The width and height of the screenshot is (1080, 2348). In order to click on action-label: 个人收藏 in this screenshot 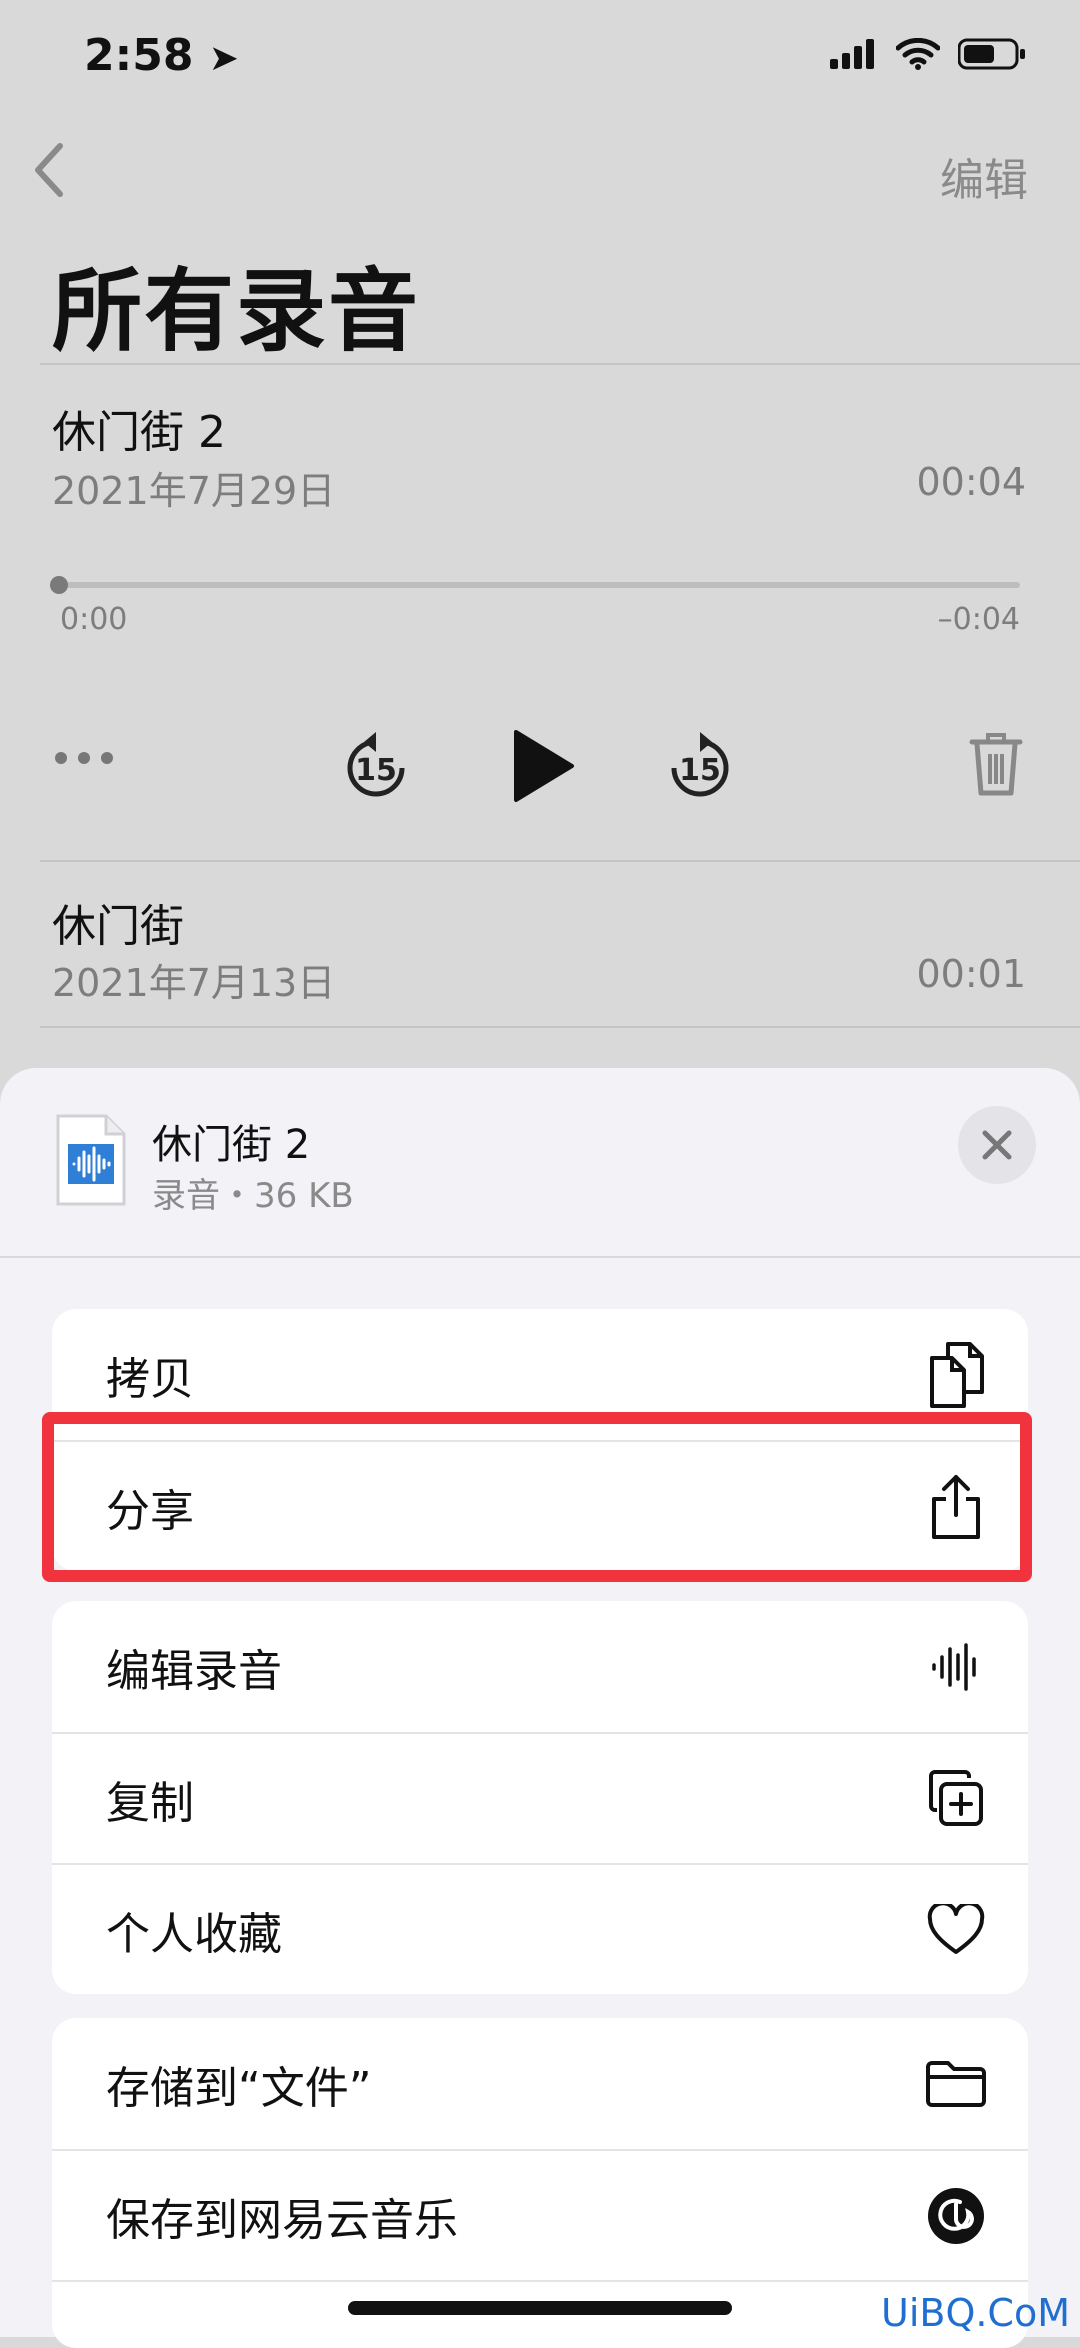, I will do `click(194, 1934)`.